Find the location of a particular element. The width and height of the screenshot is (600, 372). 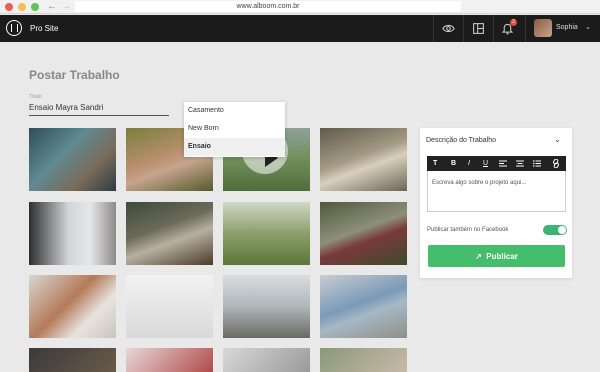

dropdown-option-casamento: Casamento is located at coordinates (234, 111).